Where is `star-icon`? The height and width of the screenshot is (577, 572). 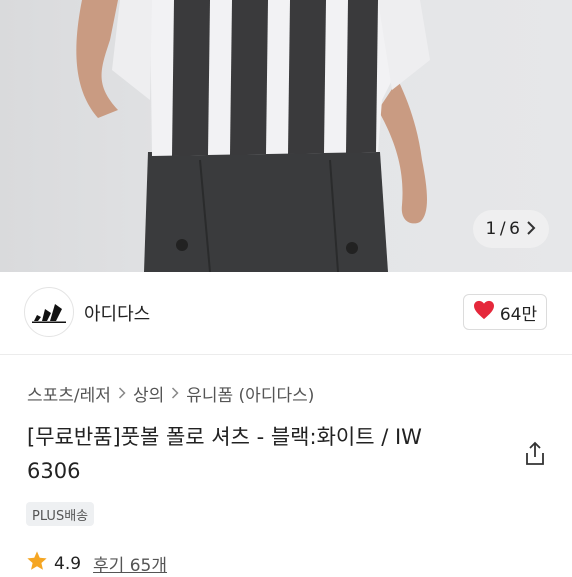 star-icon is located at coordinates (37, 563).